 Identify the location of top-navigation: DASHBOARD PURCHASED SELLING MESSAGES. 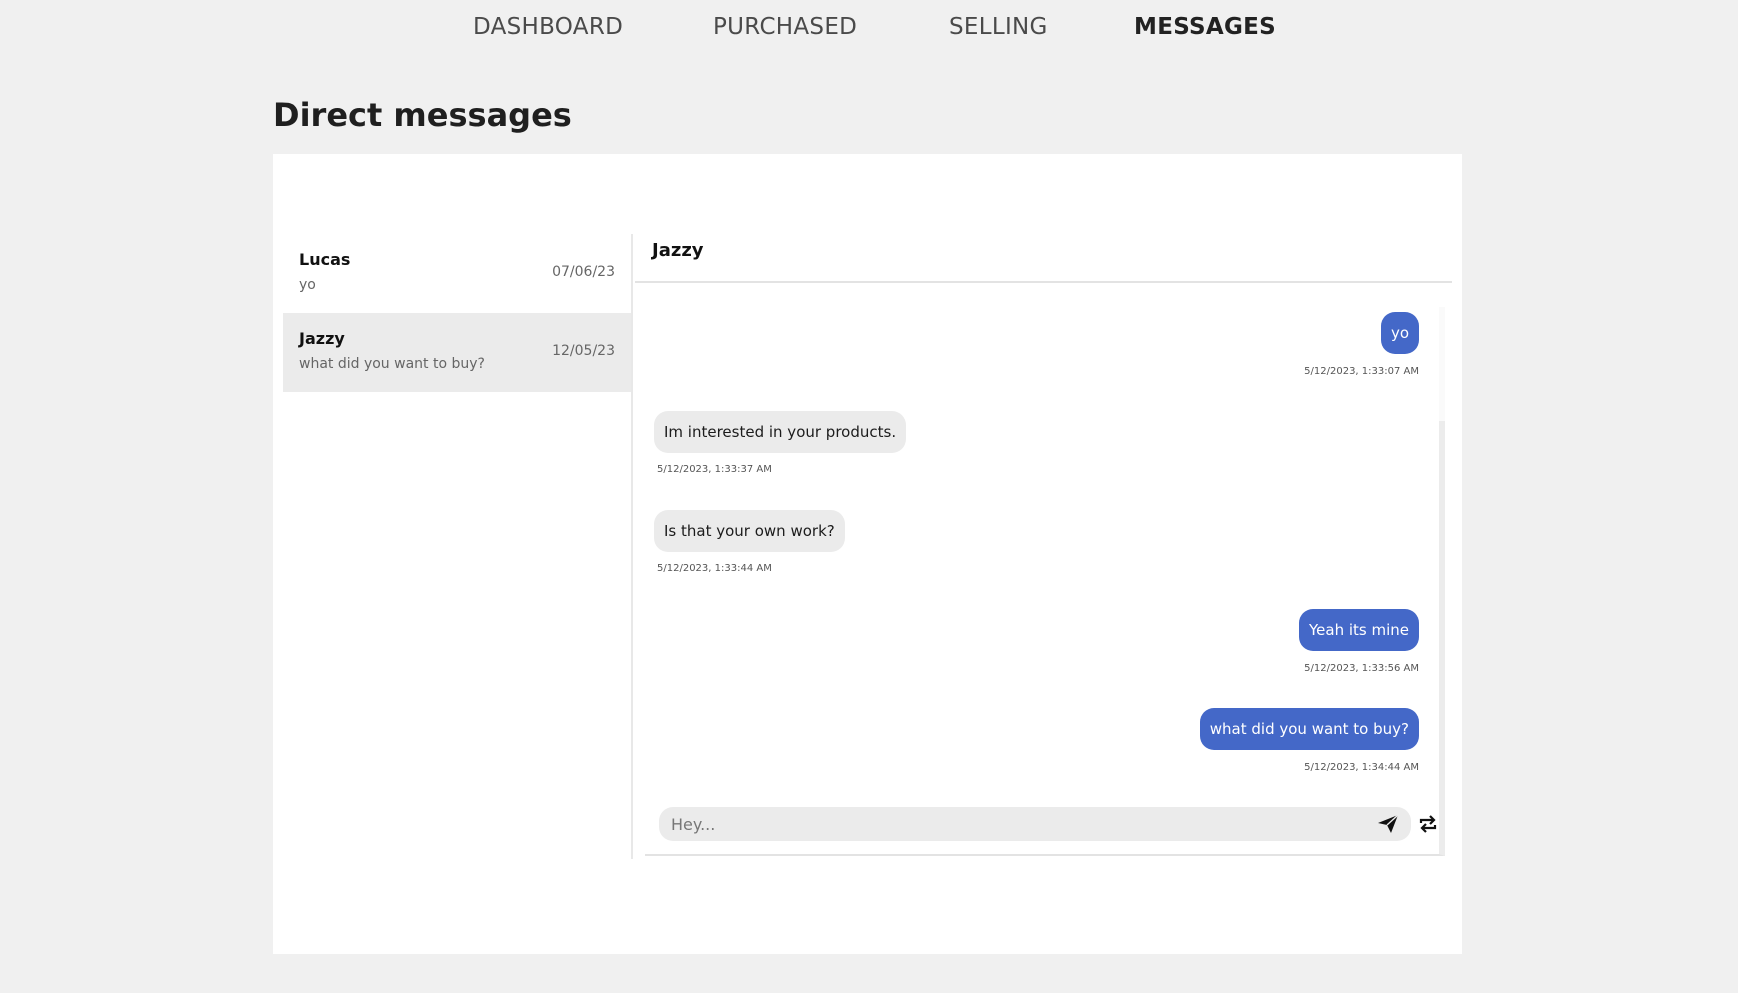
(869, 31).